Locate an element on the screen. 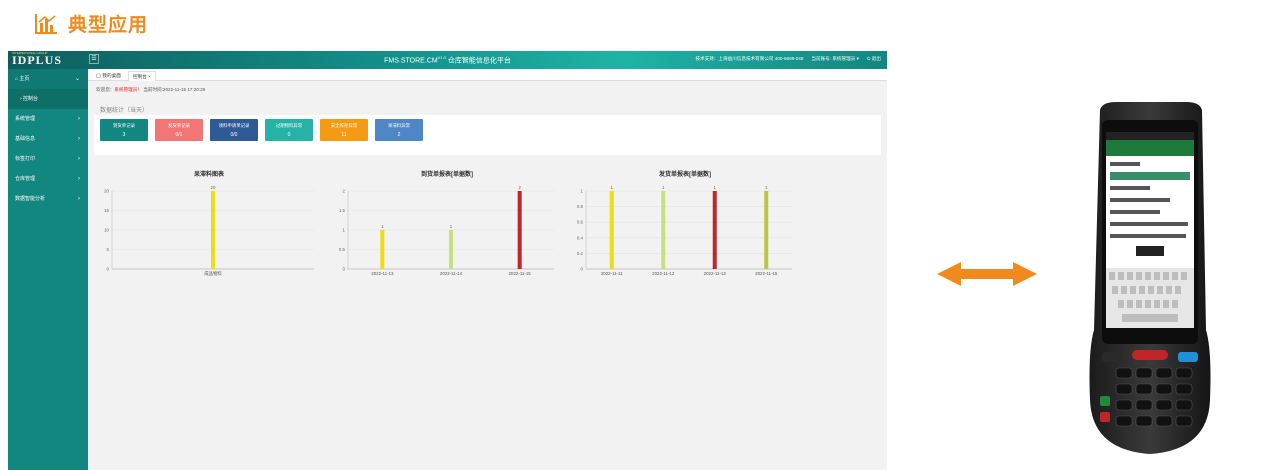 Image resolution: width=1266 pixels, height=470 pixels. section-header: 典型应用 is located at coordinates (91, 23).